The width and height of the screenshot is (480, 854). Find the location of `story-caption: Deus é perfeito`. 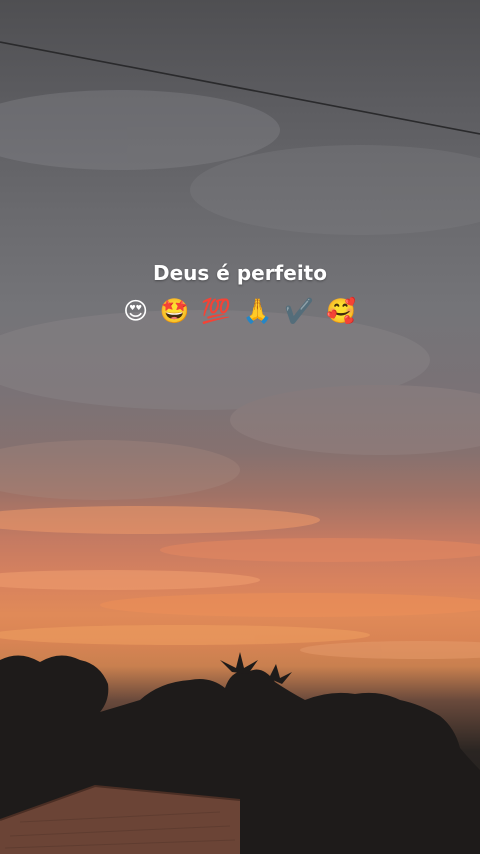

story-caption: Deus é perfeito is located at coordinates (240, 273).